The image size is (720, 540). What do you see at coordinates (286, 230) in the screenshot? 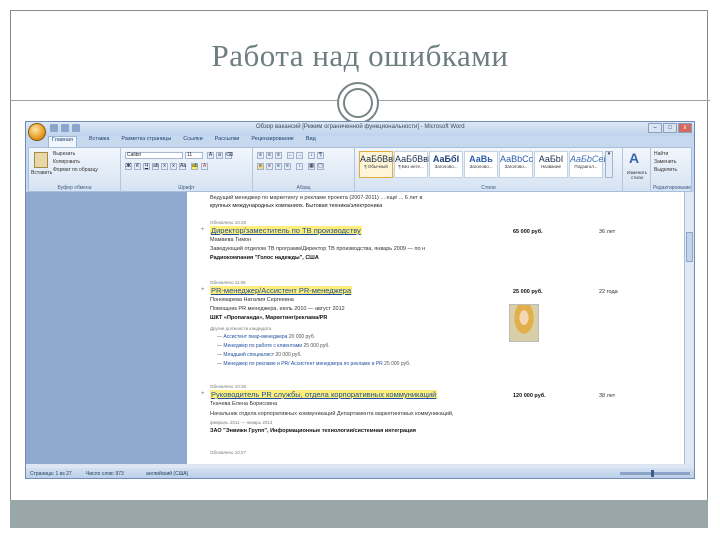
I see `listing-title: Директор/заместитель по ТВ производству` at bounding box center [286, 230].